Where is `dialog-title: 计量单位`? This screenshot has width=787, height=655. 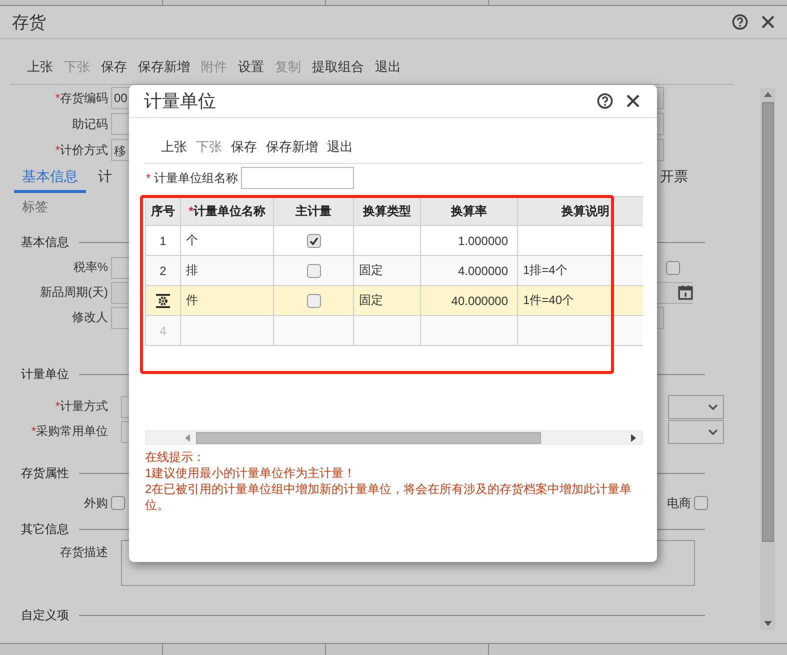 dialog-title: 计量单位 is located at coordinates (180, 101).